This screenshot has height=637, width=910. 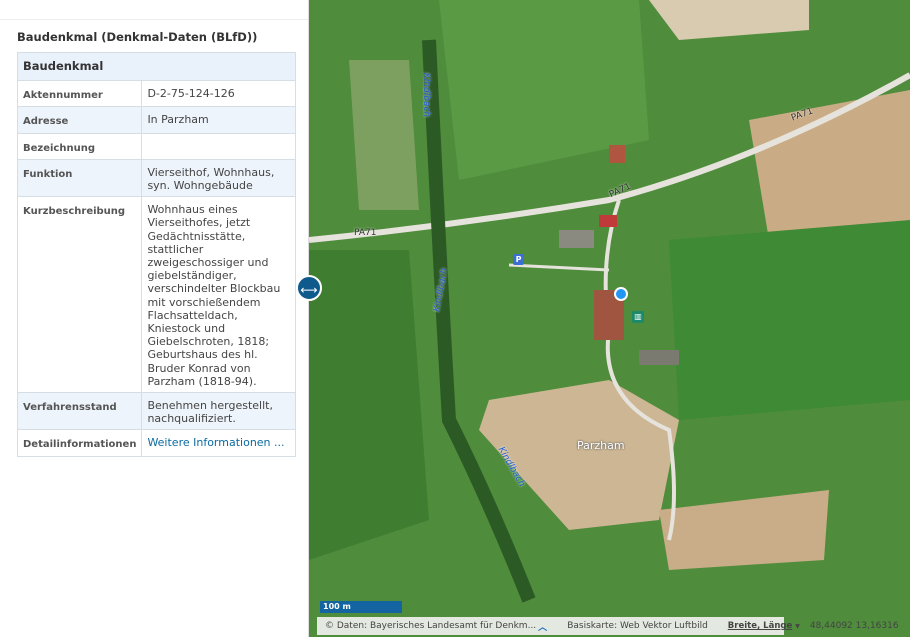 What do you see at coordinates (426, 95) in the screenshot?
I see `creek-label: Kindlbach` at bounding box center [426, 95].